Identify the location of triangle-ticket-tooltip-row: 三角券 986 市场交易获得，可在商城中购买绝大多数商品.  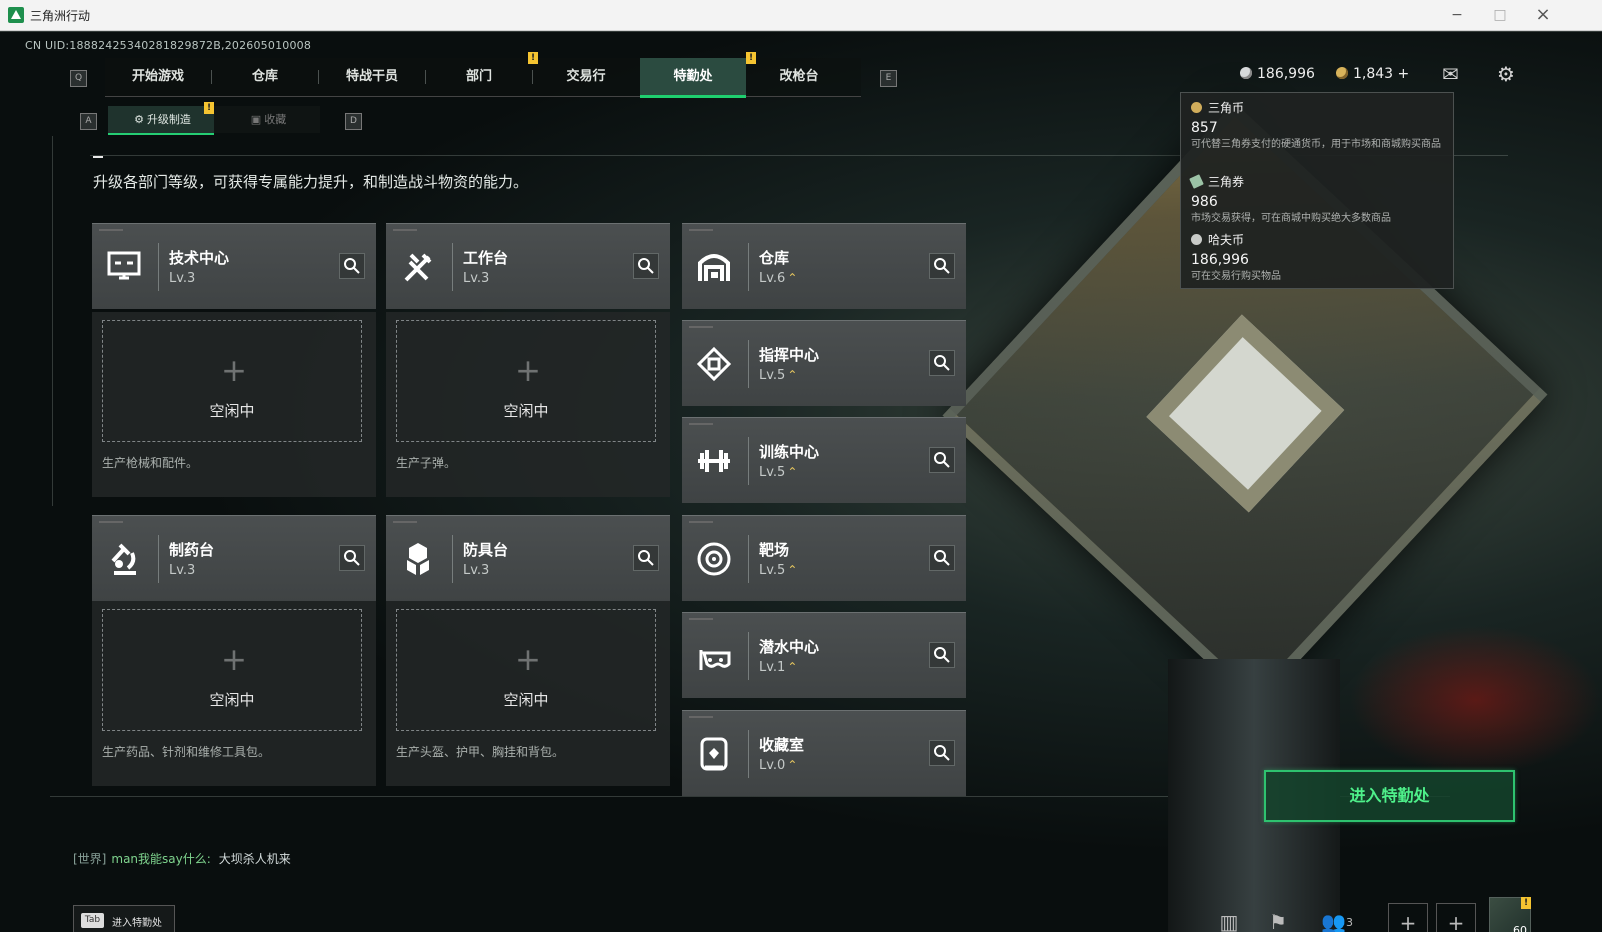
(1290, 199).